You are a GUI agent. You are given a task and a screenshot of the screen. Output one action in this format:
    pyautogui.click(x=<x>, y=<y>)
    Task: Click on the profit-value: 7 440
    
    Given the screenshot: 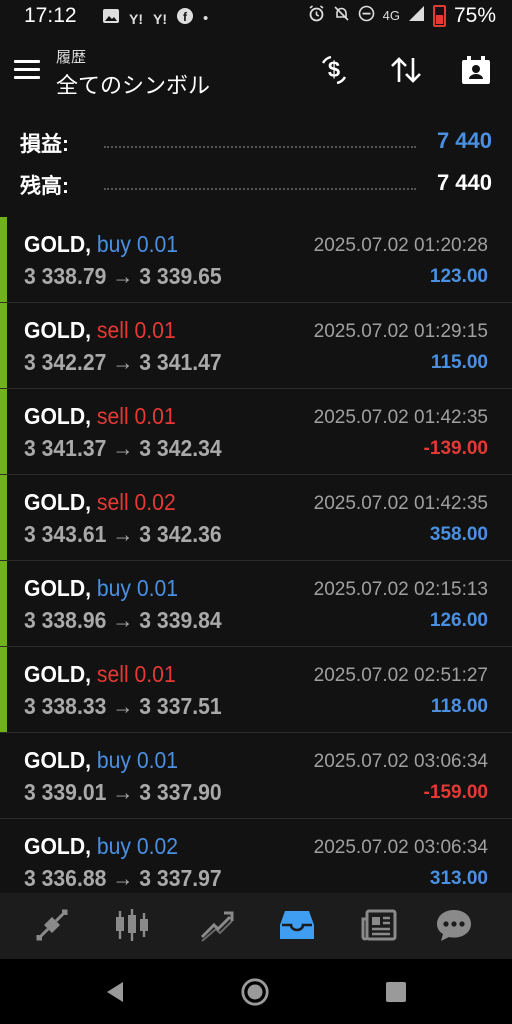 What is the action you would take?
    pyautogui.click(x=464, y=140)
    